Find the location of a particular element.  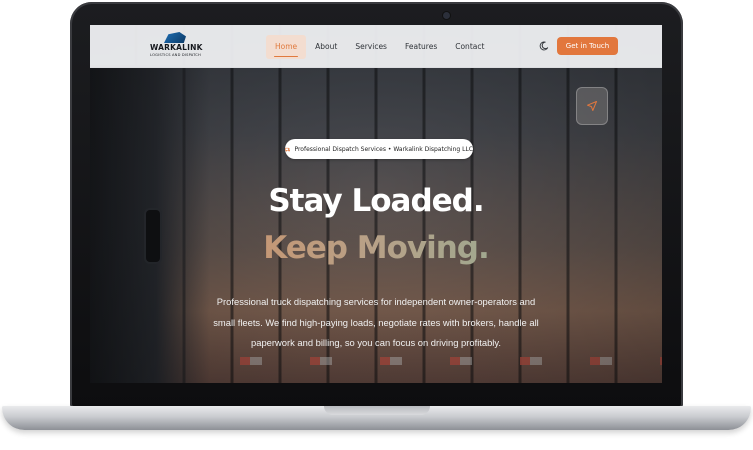

nav-menu: Home About Services Features Contact is located at coordinates (379, 47).